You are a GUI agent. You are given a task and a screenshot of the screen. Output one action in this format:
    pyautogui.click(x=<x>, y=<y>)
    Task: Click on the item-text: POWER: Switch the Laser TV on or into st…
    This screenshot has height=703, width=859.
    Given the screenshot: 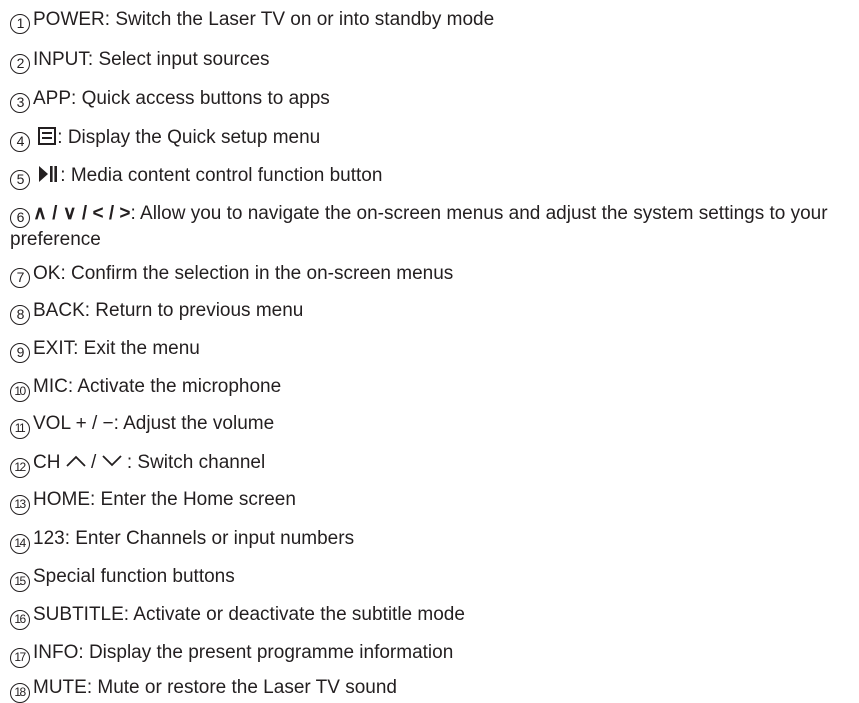 What is the action you would take?
    pyautogui.click(x=264, y=19)
    